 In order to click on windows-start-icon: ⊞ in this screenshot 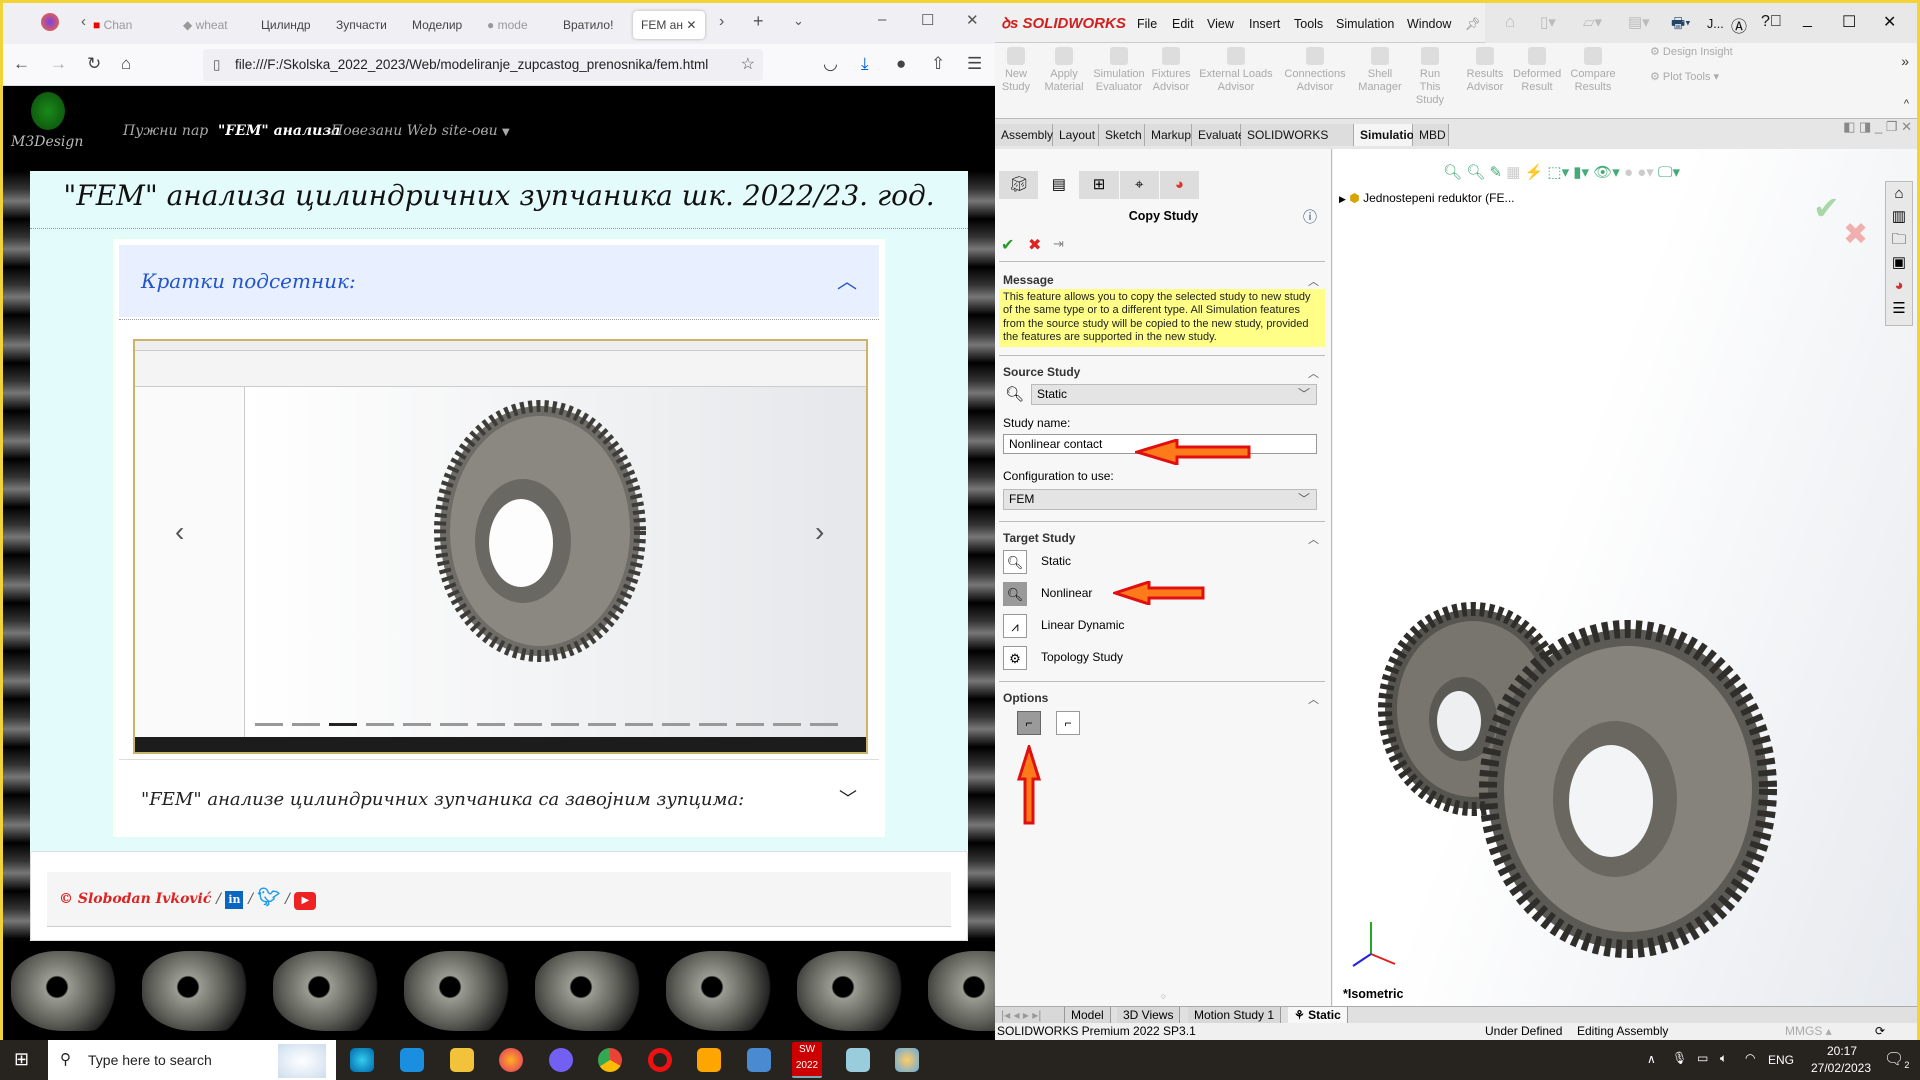, I will do `click(21, 1059)`.